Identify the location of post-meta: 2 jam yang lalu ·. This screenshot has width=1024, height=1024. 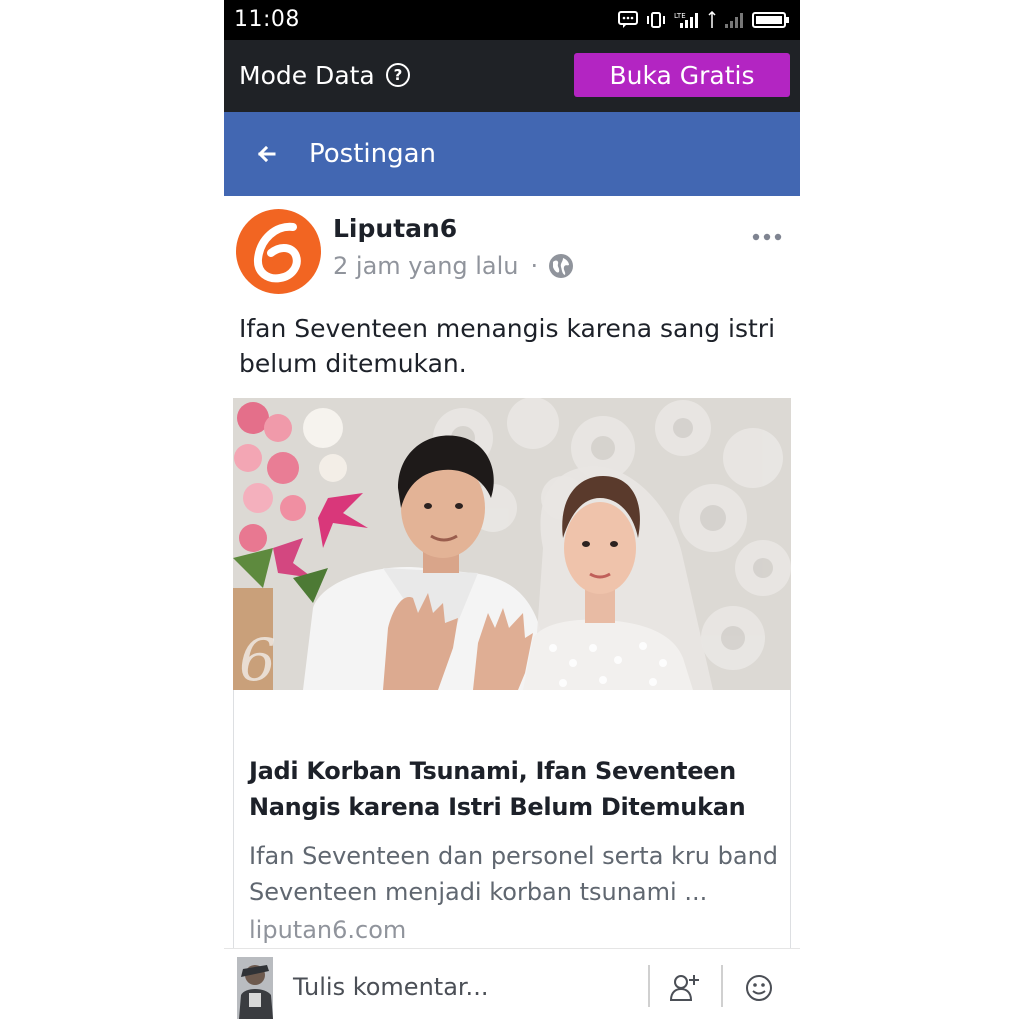
(453, 266).